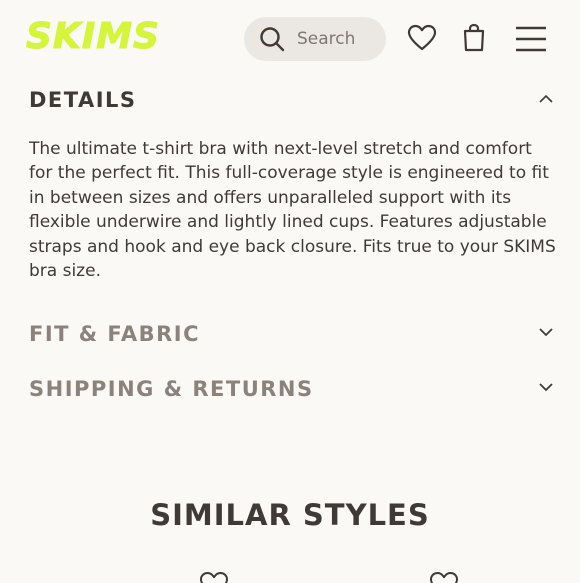 This screenshot has width=580, height=583. I want to click on chevron-up-icon, so click(546, 99).